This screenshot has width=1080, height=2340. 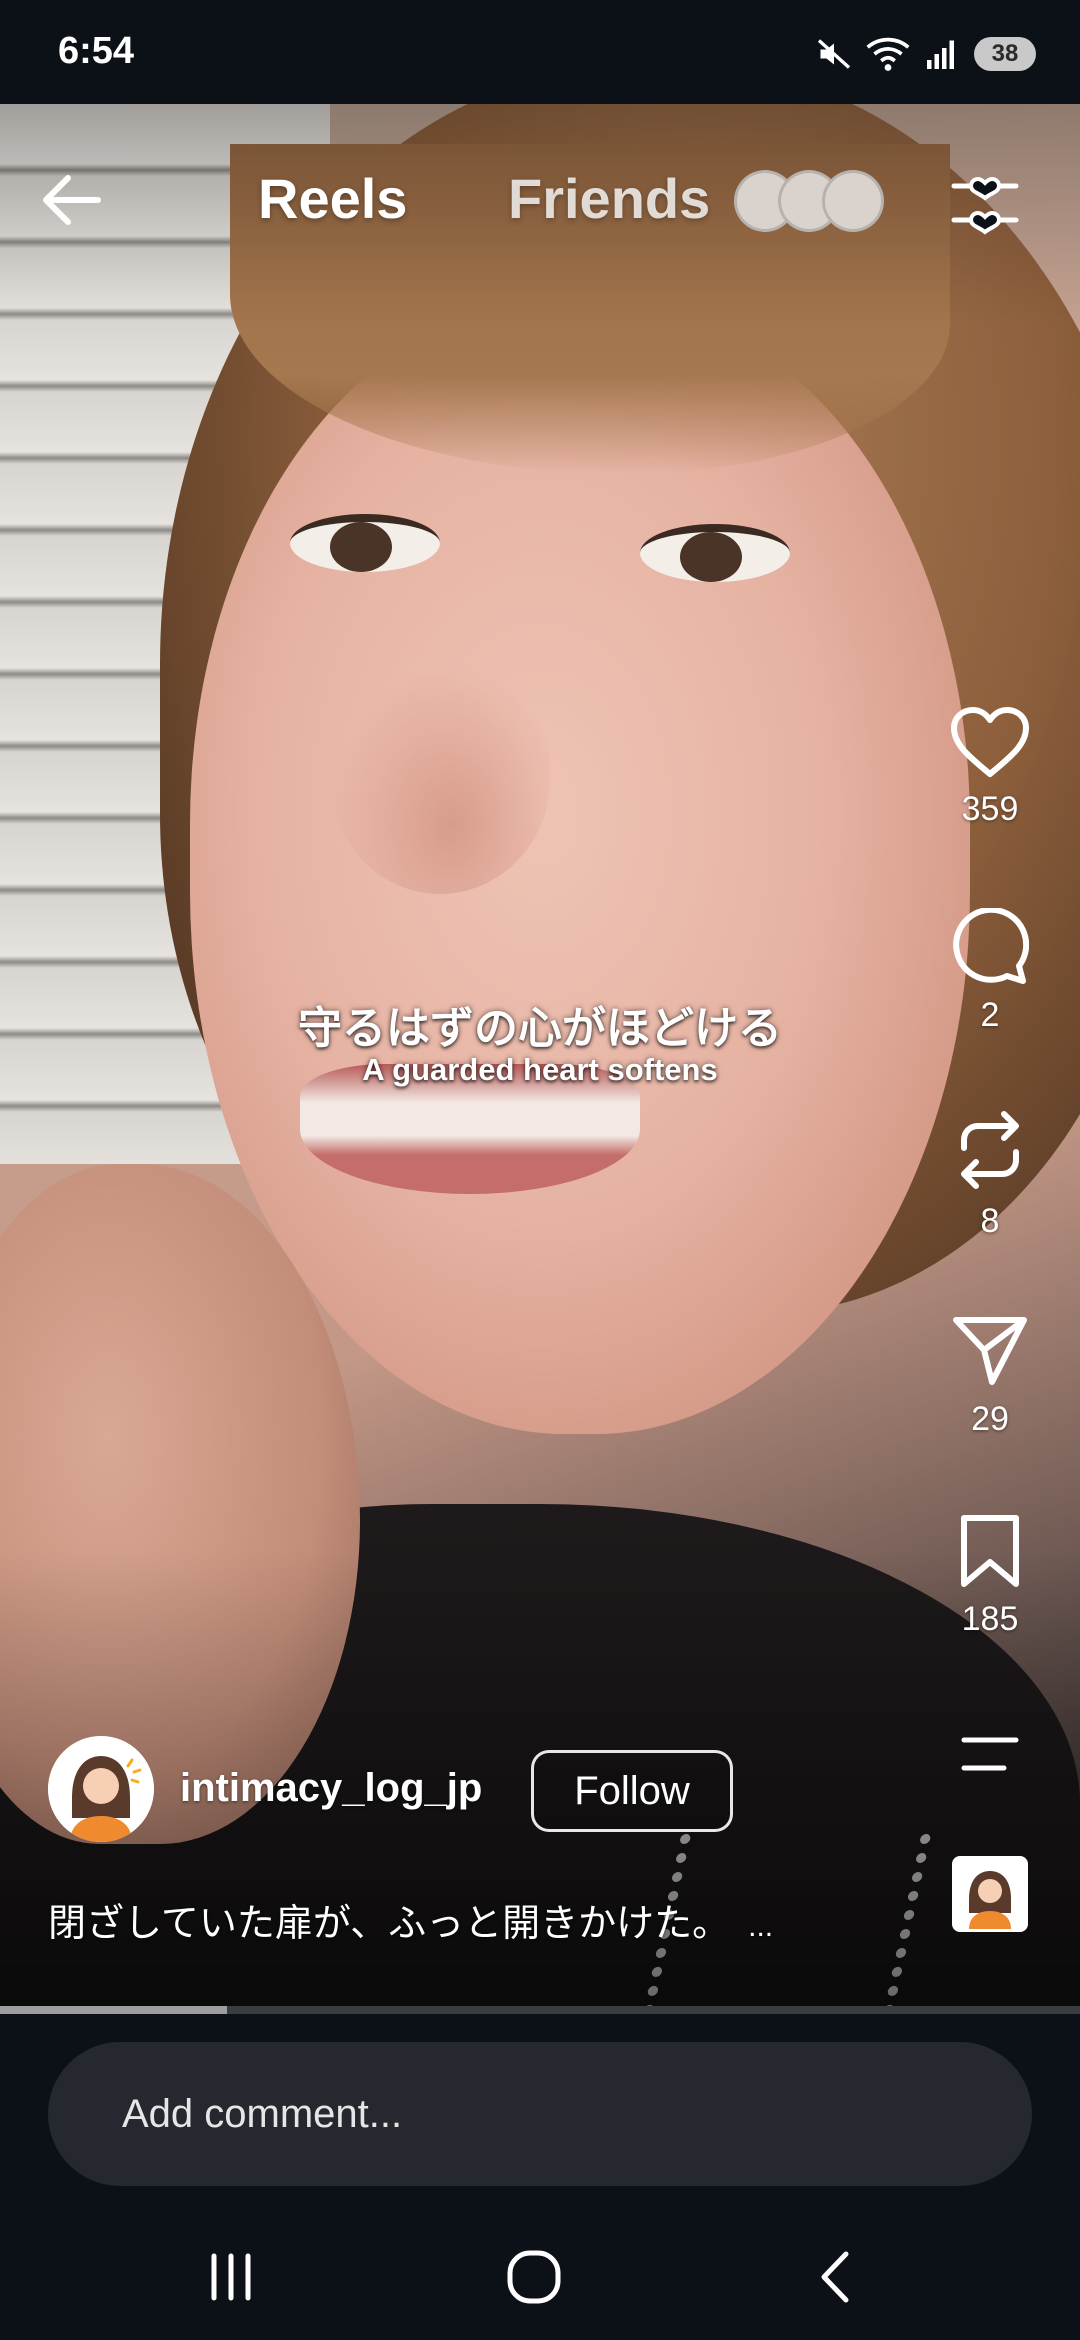 I want to click on heart-icon, so click(x=990, y=742).